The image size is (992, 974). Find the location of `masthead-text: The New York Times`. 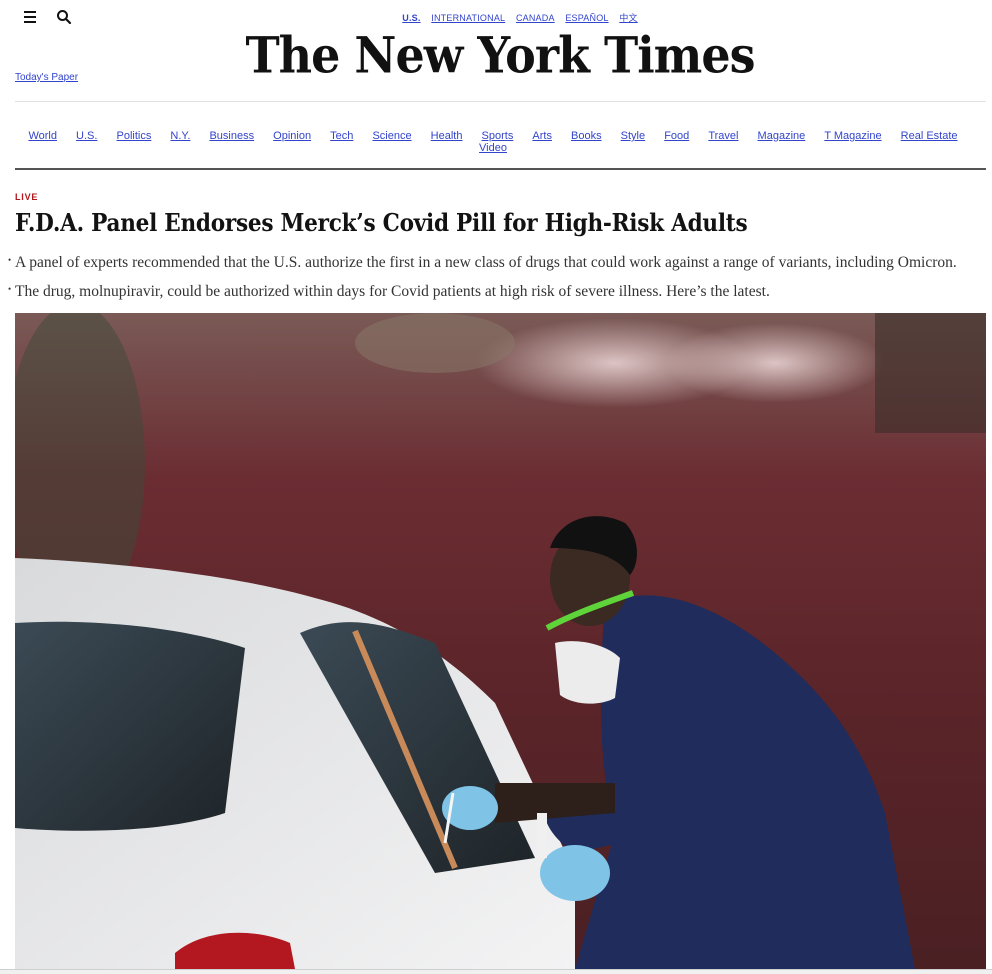

masthead-text: The New York Times is located at coordinates (500, 55).